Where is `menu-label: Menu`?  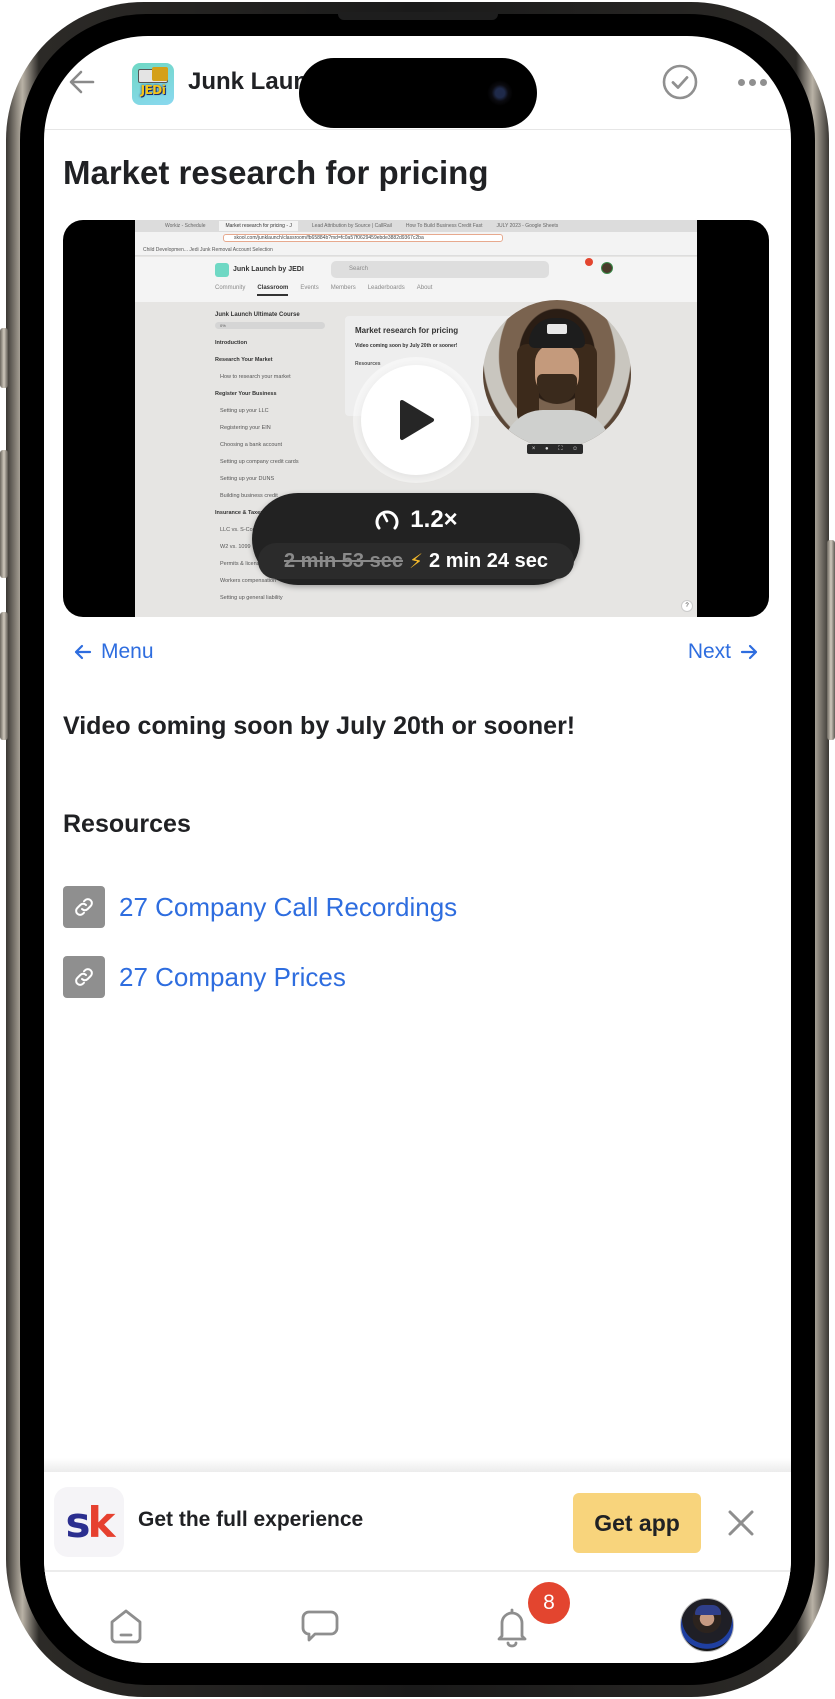 menu-label: Menu is located at coordinates (127, 651).